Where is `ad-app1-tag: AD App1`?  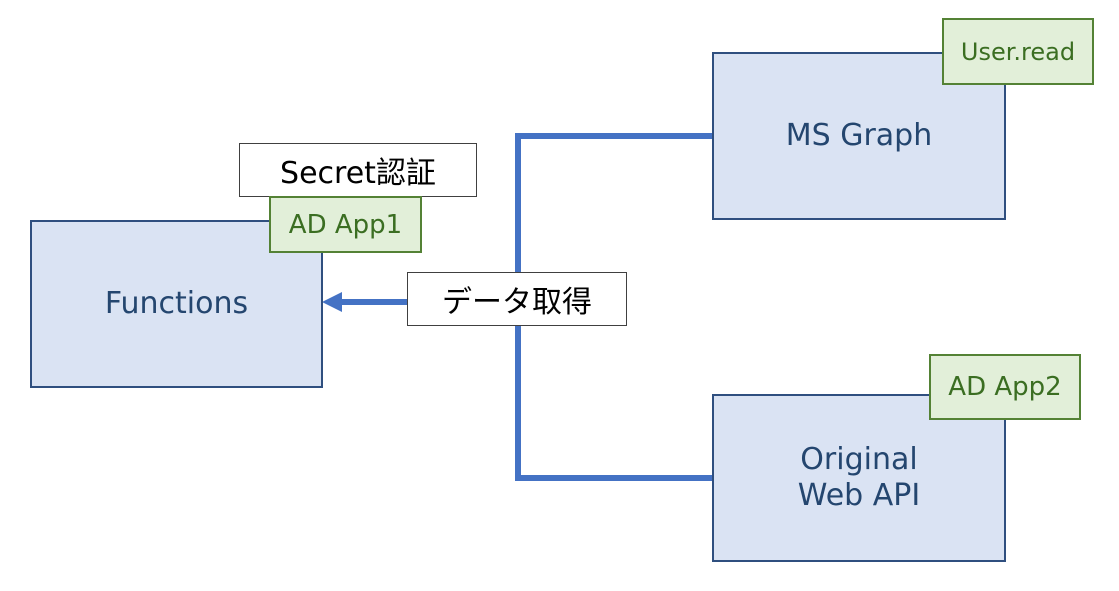 ad-app1-tag: AD App1 is located at coordinates (345, 224).